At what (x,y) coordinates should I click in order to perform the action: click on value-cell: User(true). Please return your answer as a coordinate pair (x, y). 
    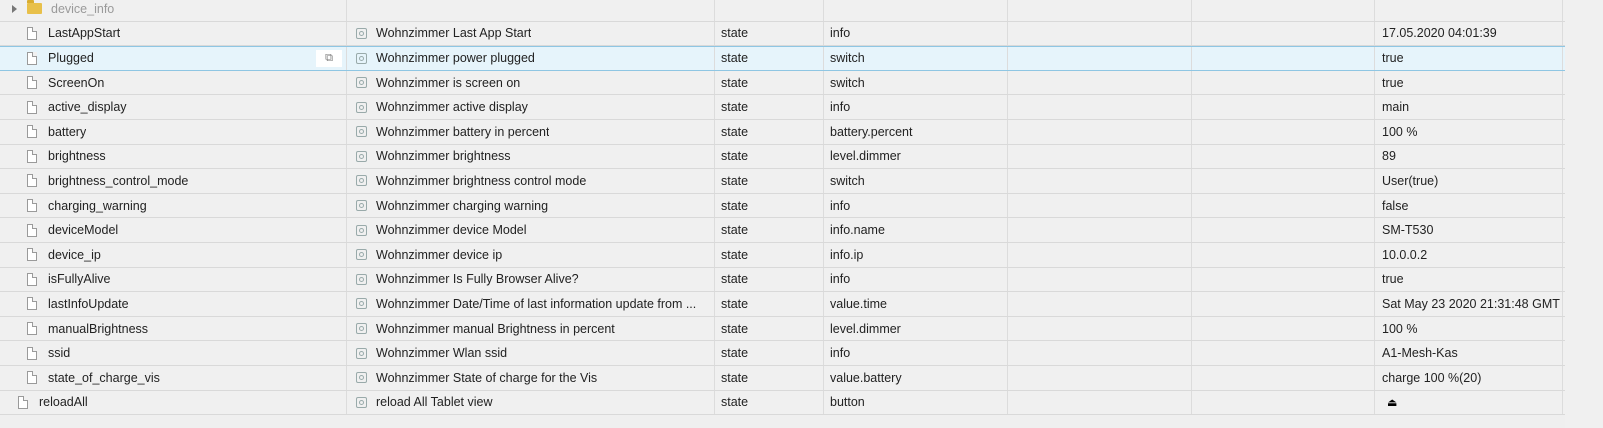
    Looking at the image, I should click on (1469, 181).